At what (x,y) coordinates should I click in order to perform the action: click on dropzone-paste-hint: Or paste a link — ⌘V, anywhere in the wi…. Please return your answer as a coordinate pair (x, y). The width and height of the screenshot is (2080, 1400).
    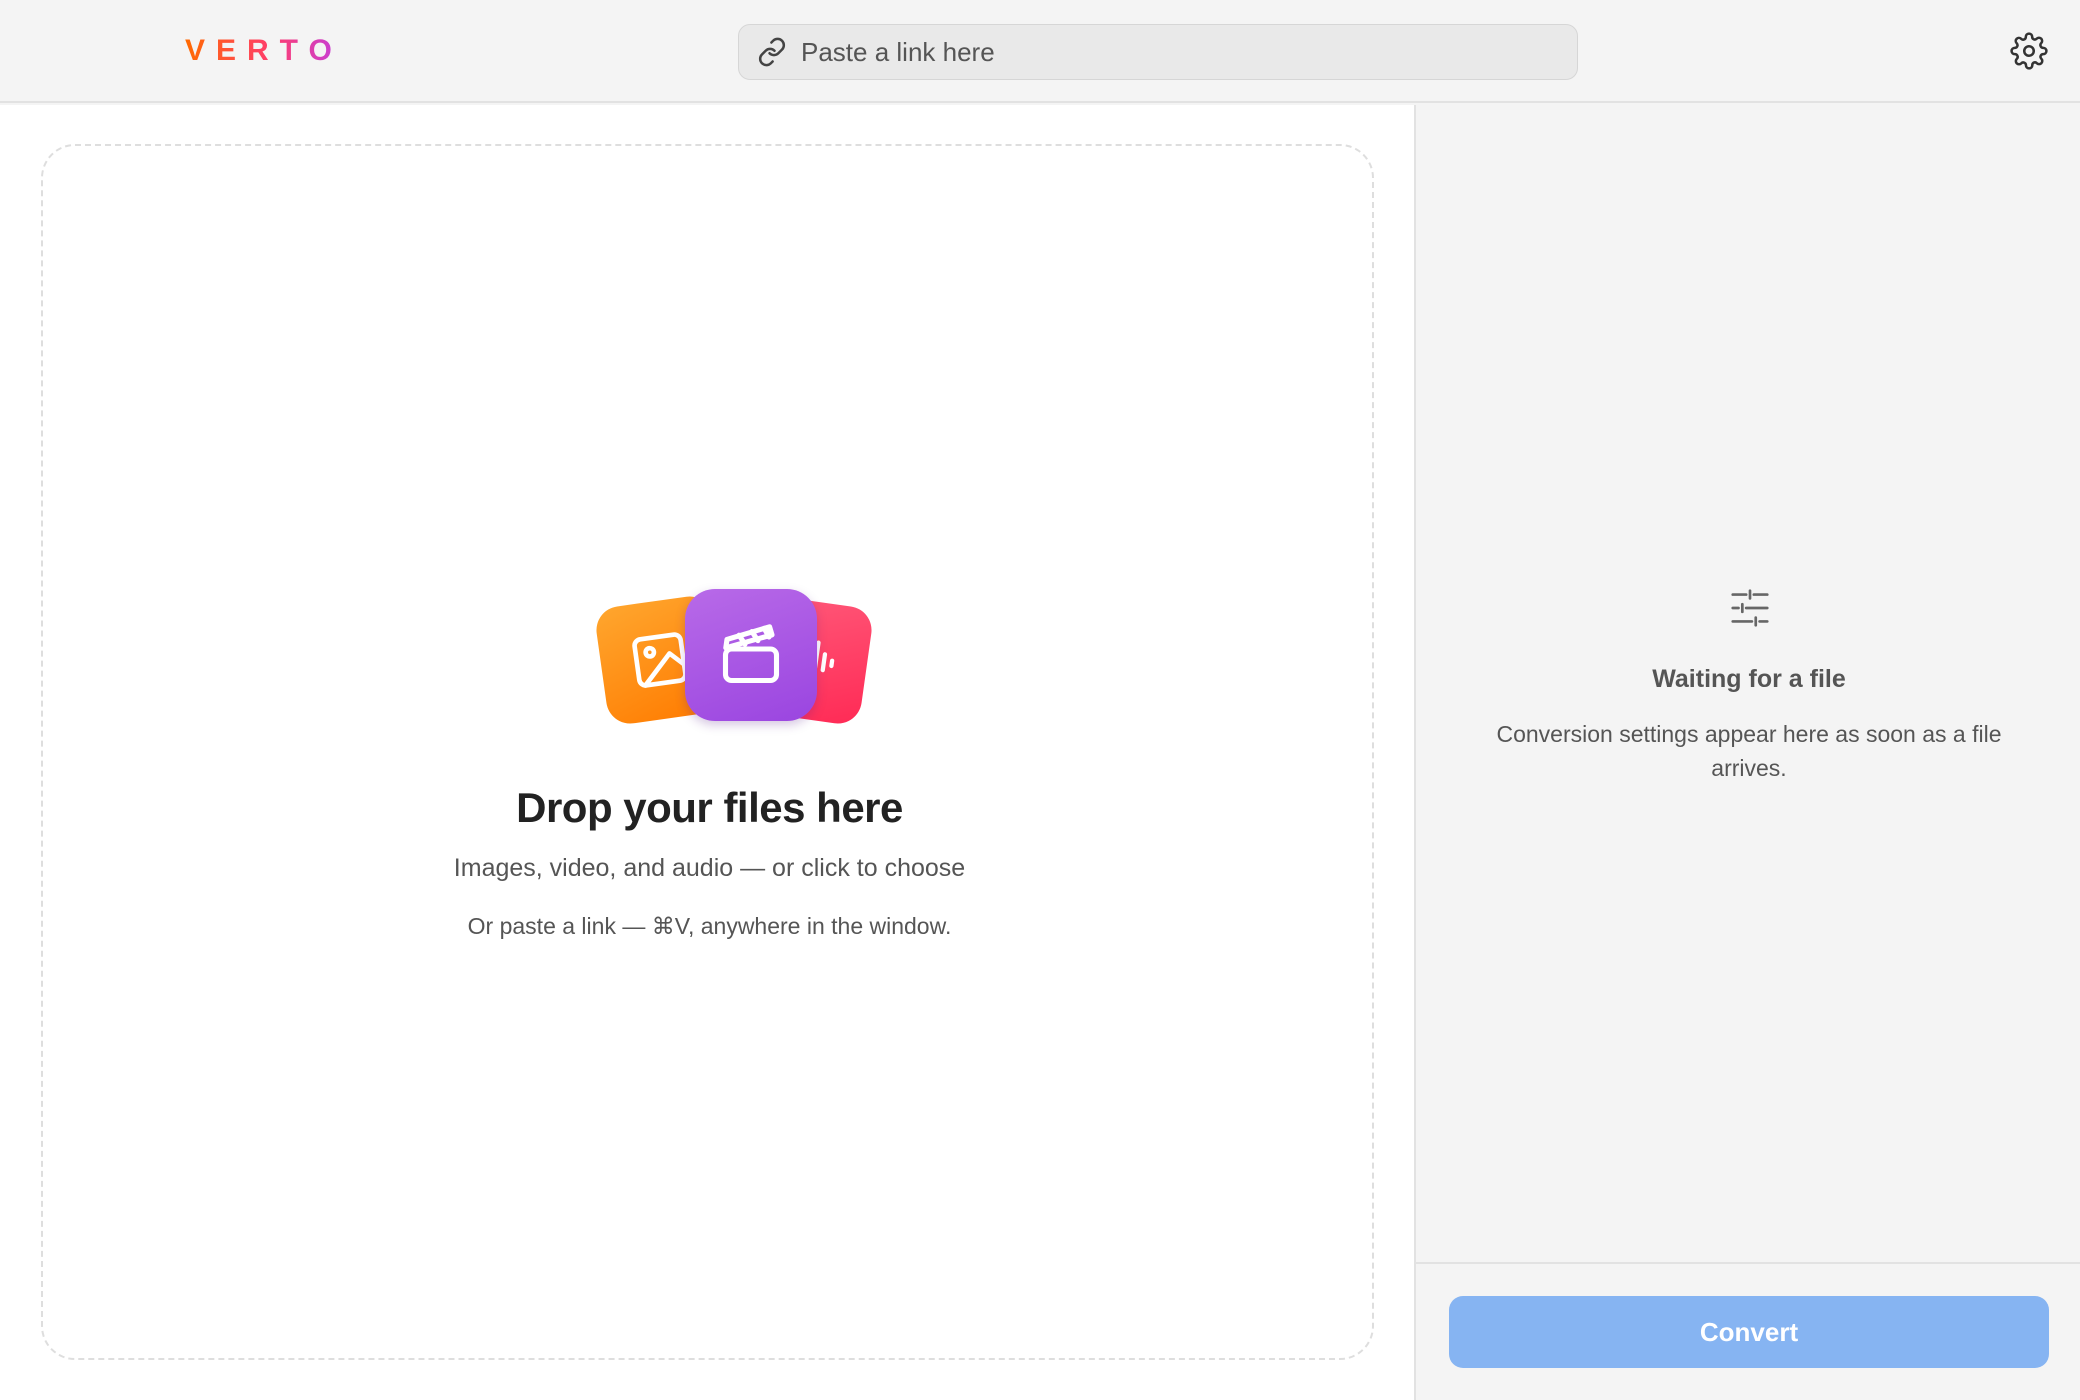
    Looking at the image, I should click on (709, 926).